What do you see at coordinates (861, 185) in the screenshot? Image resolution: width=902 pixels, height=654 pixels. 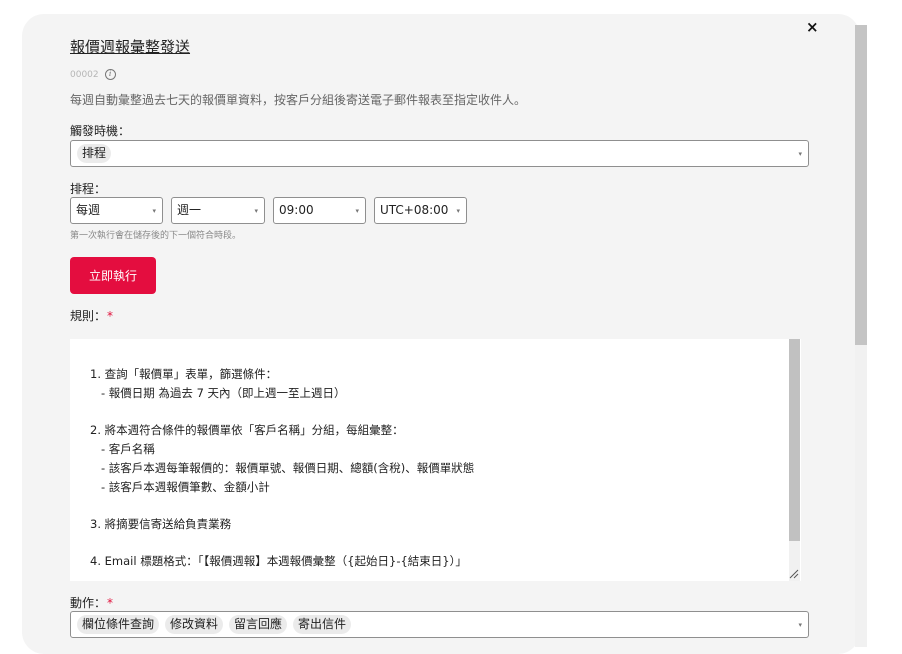 I see `page-scrollbar-thumb` at bounding box center [861, 185].